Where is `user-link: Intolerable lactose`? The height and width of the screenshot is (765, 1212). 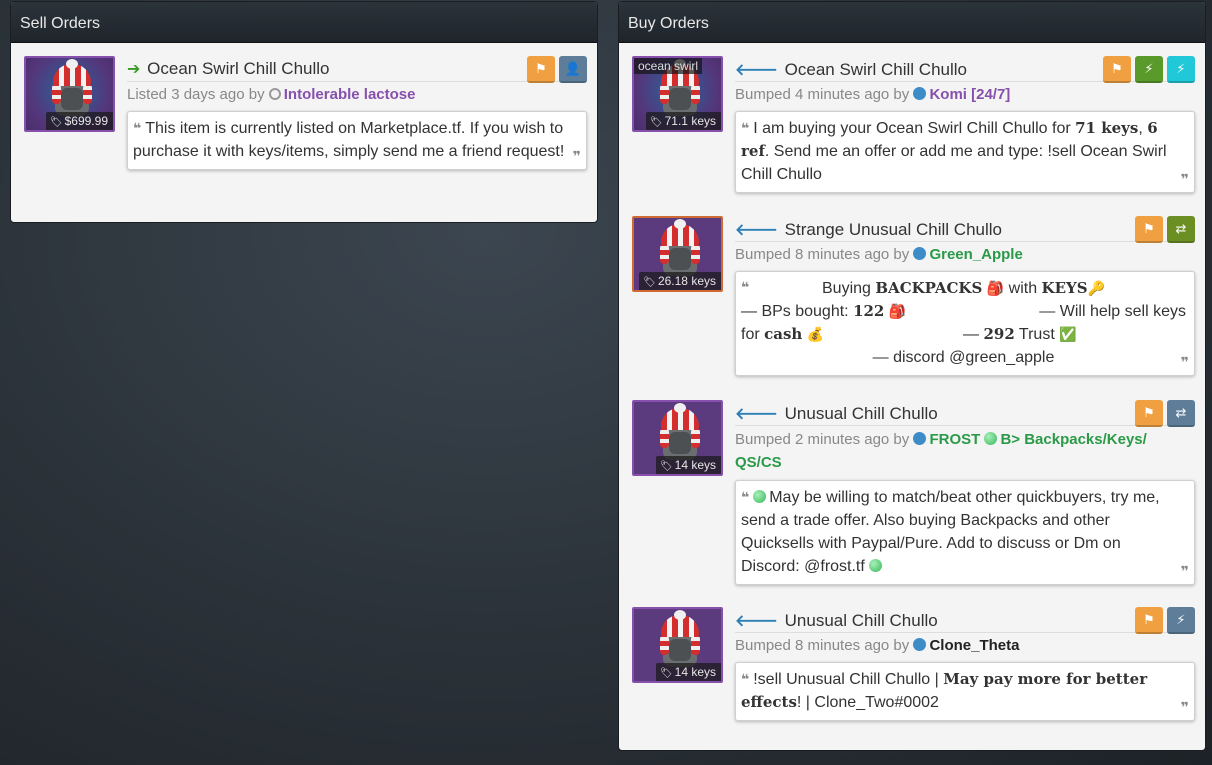 user-link: Intolerable lactose is located at coordinates (350, 94).